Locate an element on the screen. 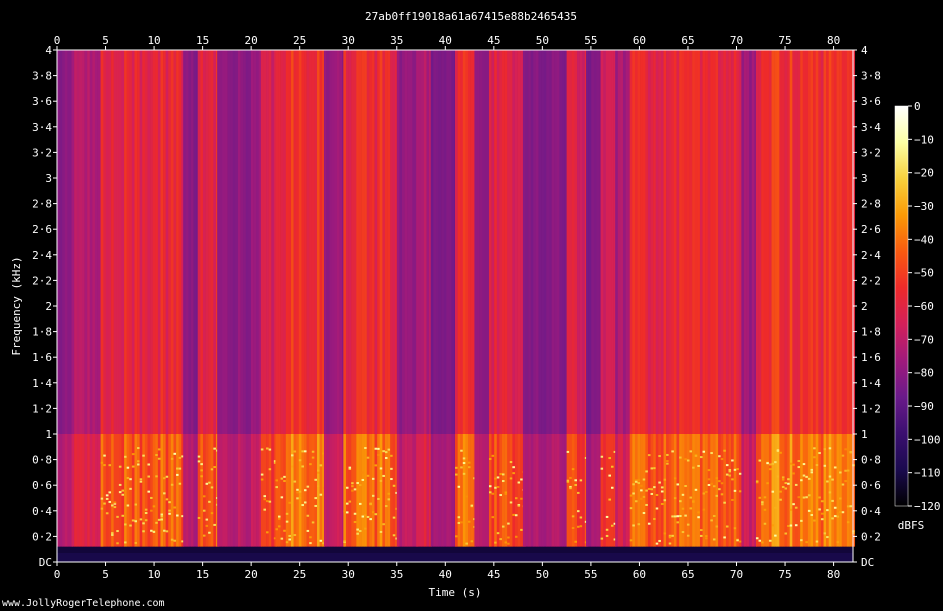  y-tick-label-right: 3·8 is located at coordinates (871, 76).